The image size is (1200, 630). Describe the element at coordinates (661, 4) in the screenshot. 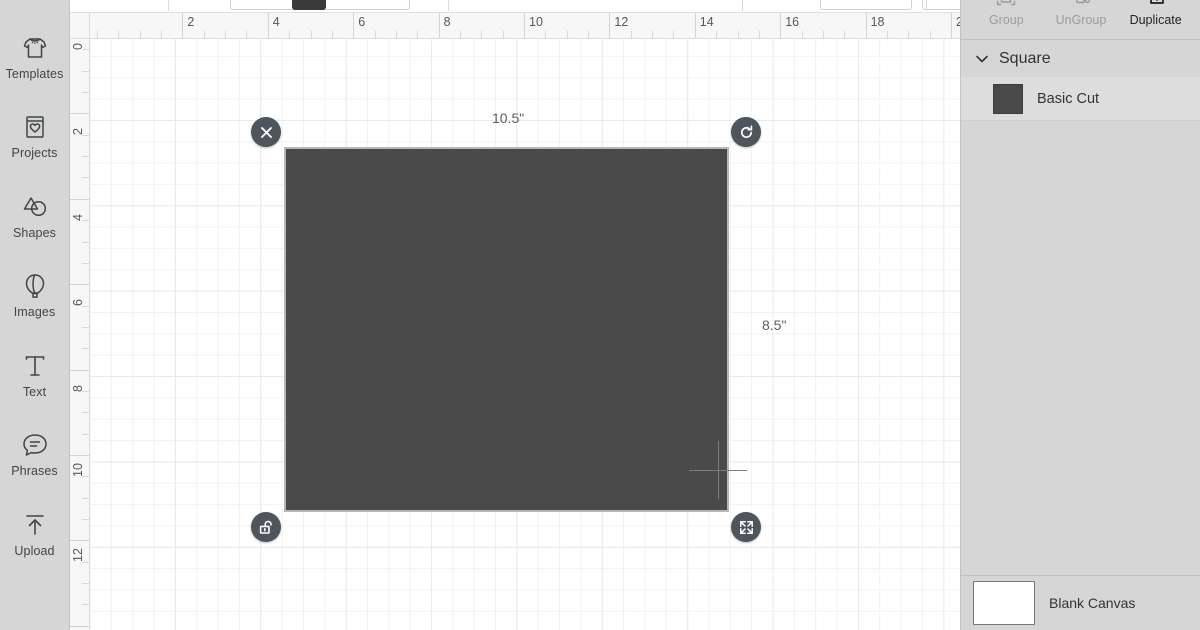

I see `align-icon` at that location.